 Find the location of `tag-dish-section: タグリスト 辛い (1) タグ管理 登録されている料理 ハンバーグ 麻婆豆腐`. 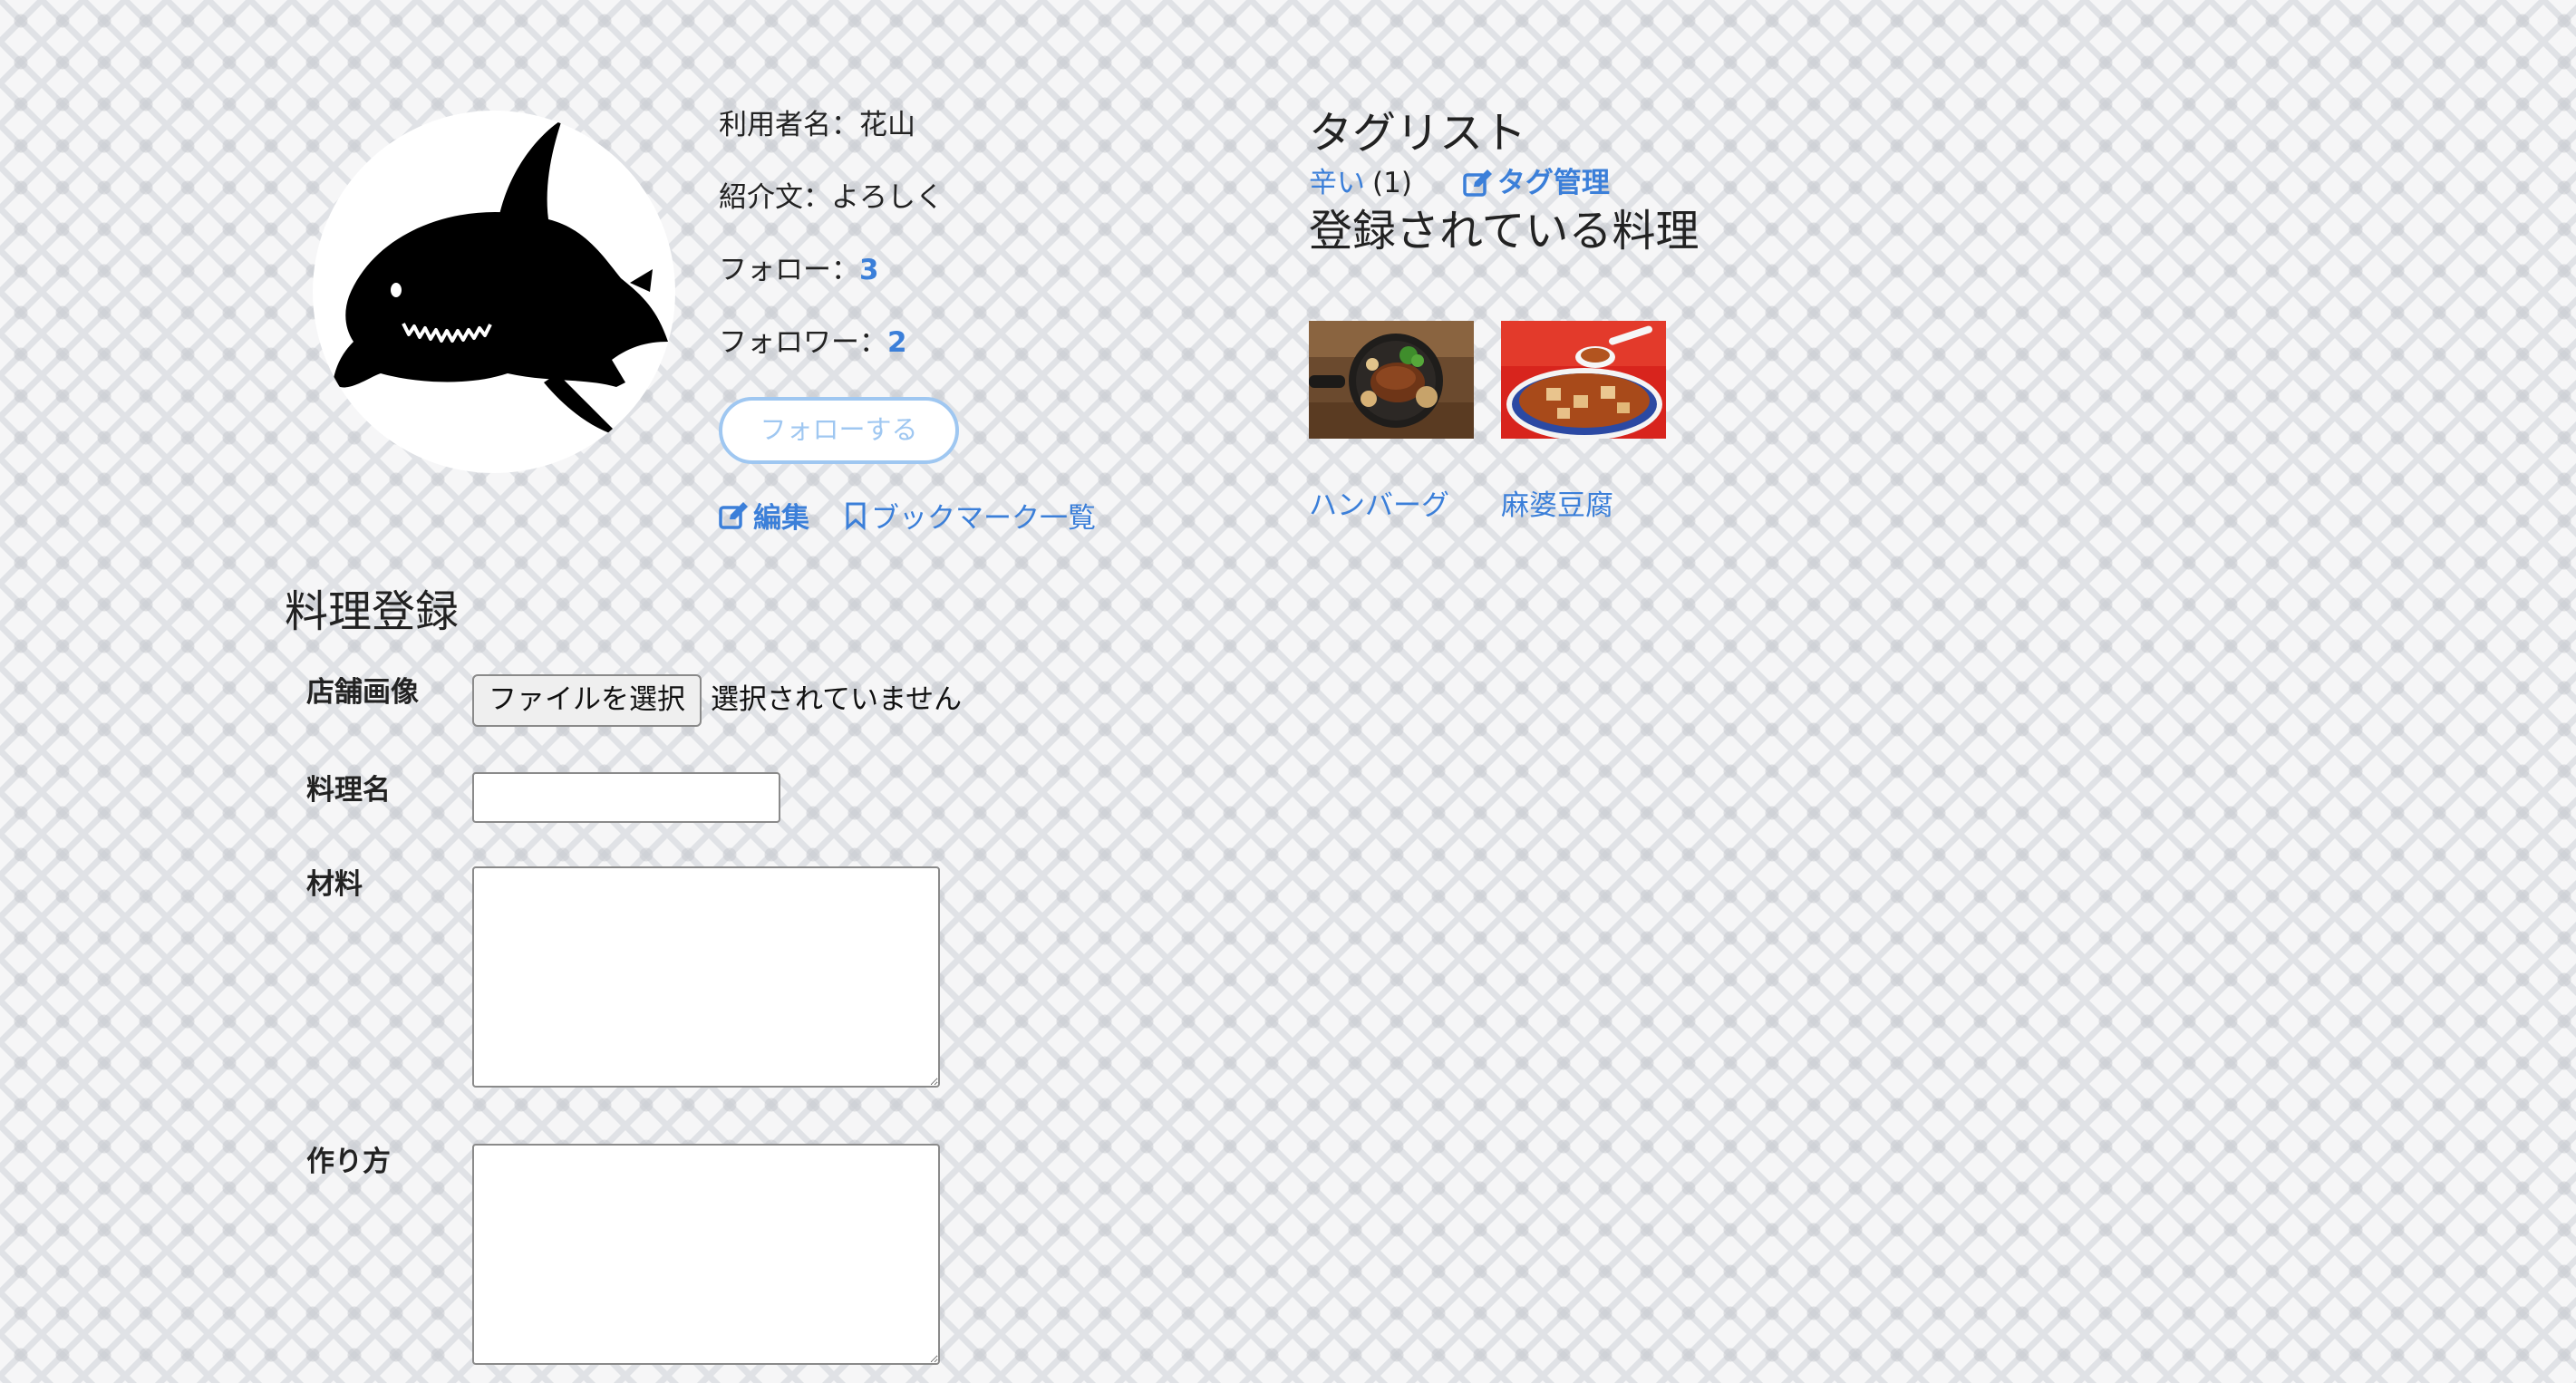

tag-dish-section: タグリスト 辛い (1) タグ管理 登録されている料理 ハンバーグ 麻婆豆腐 is located at coordinates (1853, 312).